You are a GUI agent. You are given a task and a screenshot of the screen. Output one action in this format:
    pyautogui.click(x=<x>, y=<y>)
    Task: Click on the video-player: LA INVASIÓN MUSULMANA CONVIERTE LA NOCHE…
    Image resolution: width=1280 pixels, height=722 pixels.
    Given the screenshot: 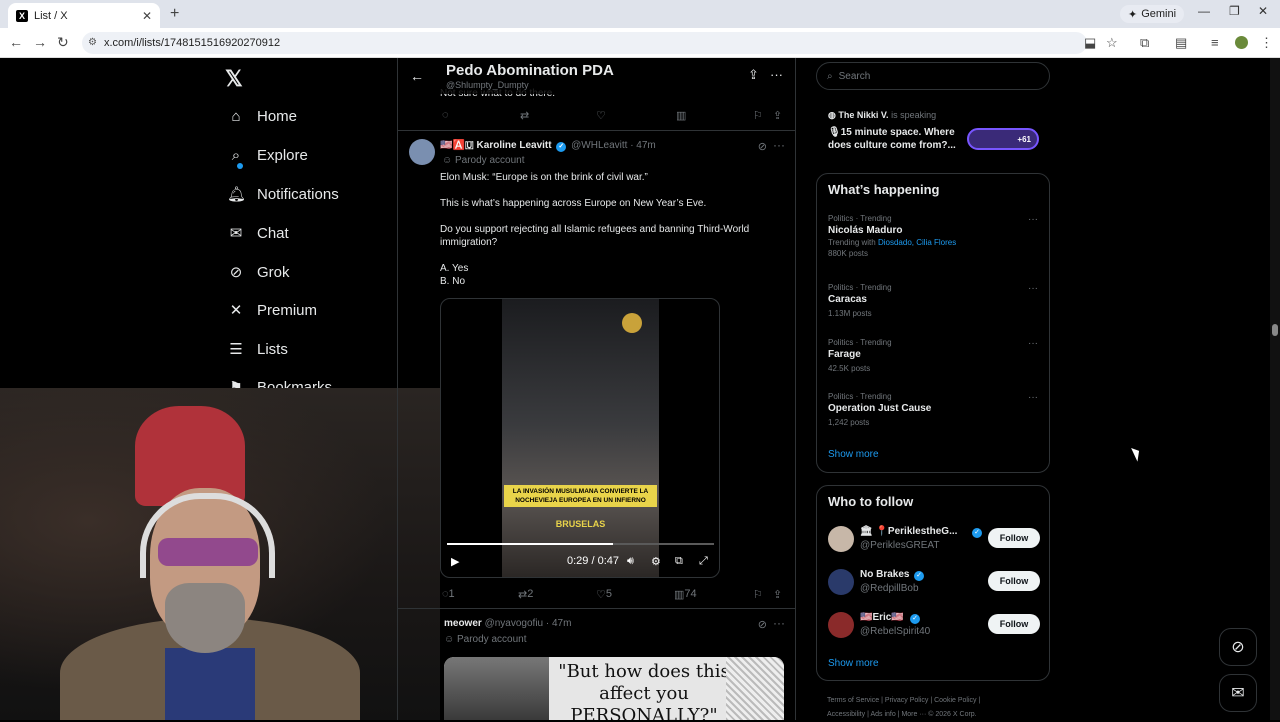 What is the action you would take?
    pyautogui.click(x=580, y=438)
    